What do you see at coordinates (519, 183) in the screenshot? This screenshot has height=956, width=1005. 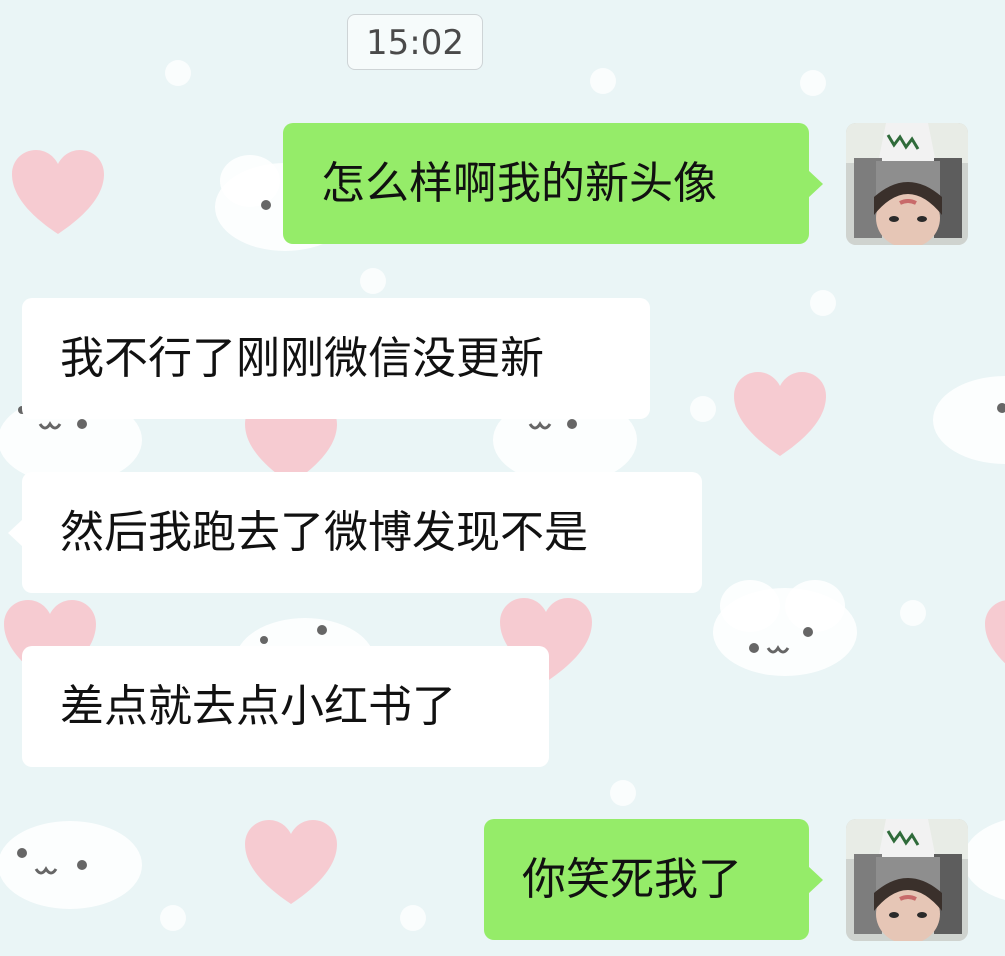 I see `message-text: 怎么样啊我的新头像` at bounding box center [519, 183].